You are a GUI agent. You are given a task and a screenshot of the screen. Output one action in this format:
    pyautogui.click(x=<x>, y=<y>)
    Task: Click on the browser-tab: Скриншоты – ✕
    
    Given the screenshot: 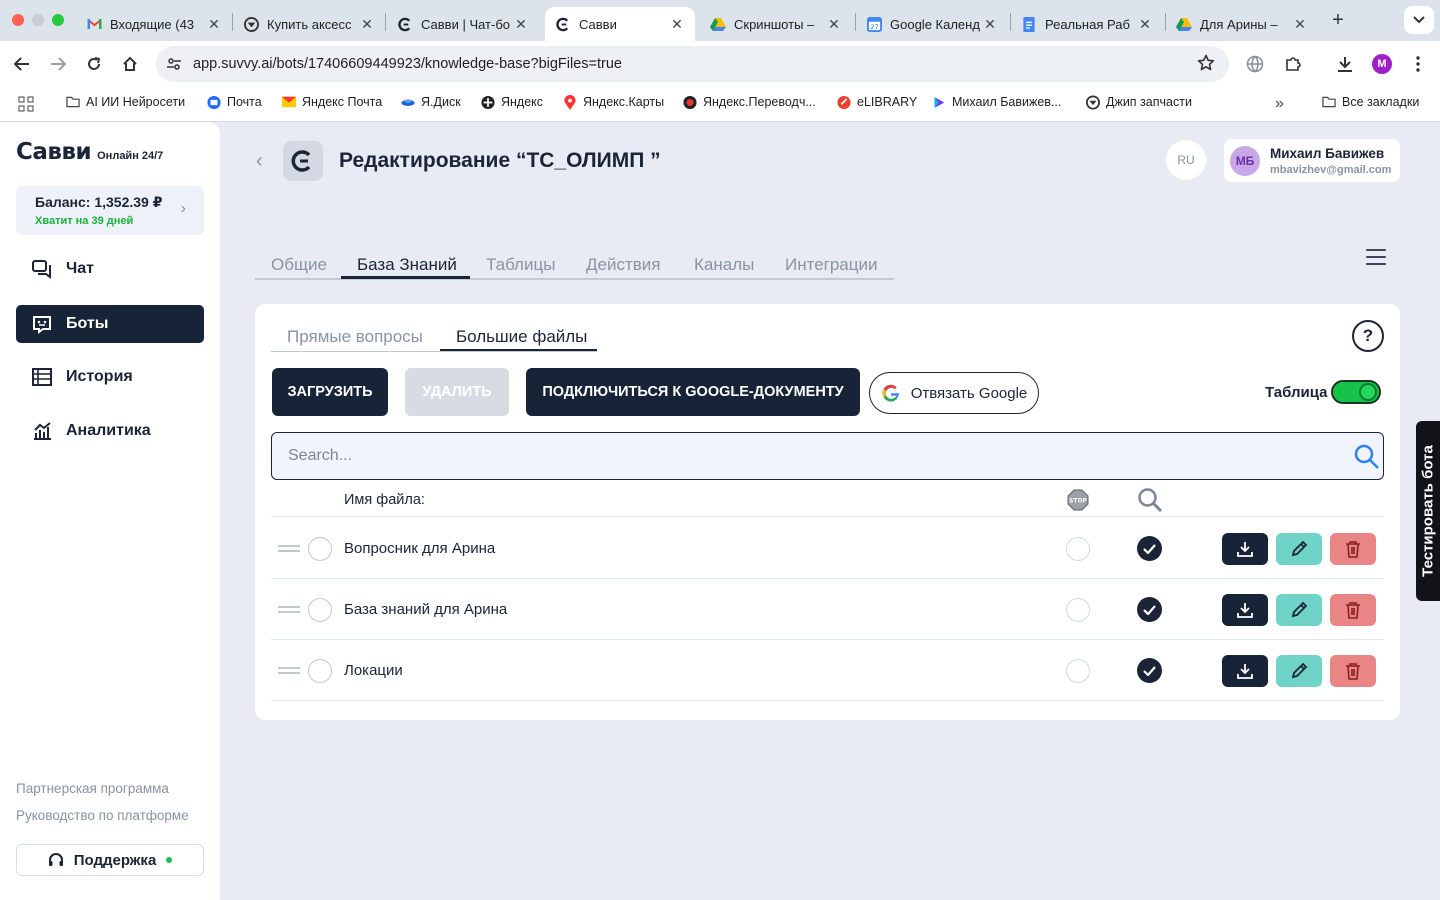 What is the action you would take?
    pyautogui.click(x=776, y=24)
    